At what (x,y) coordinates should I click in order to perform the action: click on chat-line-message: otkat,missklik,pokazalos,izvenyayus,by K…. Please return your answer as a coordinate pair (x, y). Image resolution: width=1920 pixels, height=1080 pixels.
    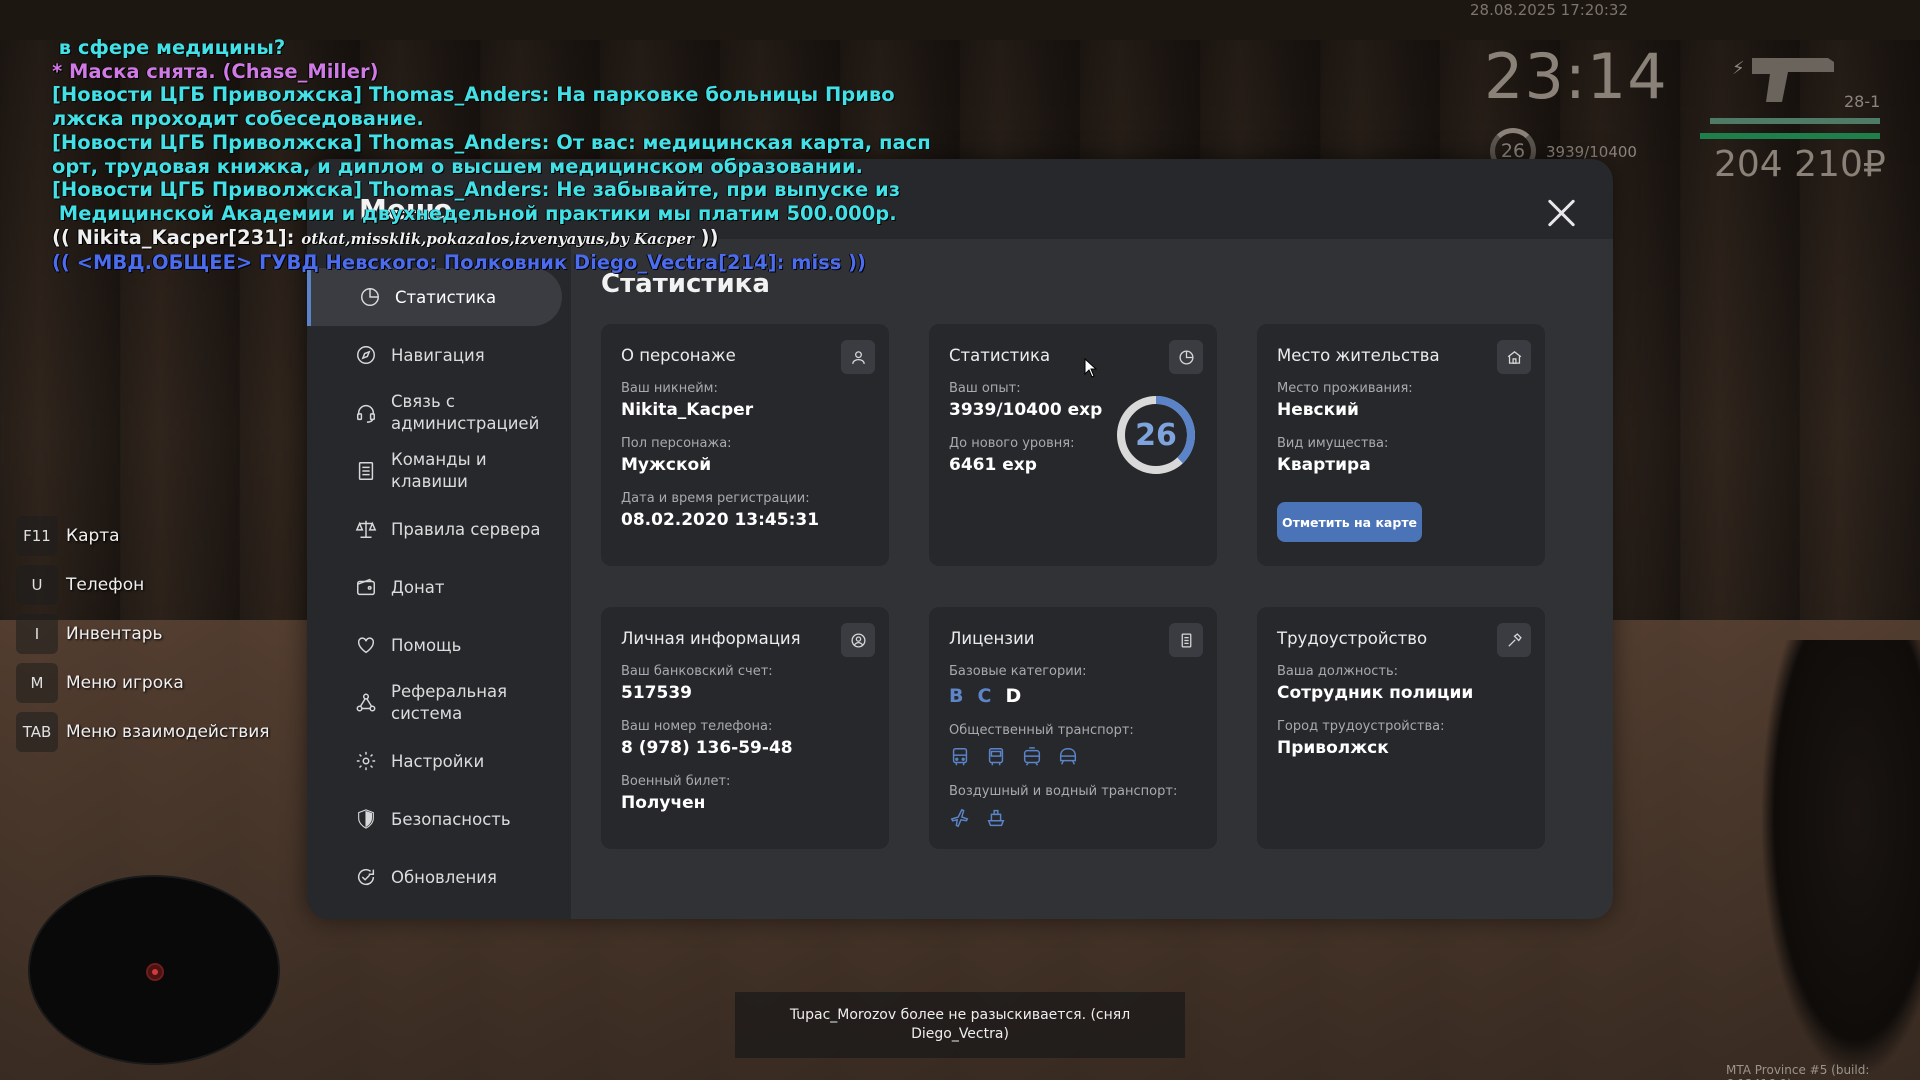
    Looking at the image, I should click on (497, 238).